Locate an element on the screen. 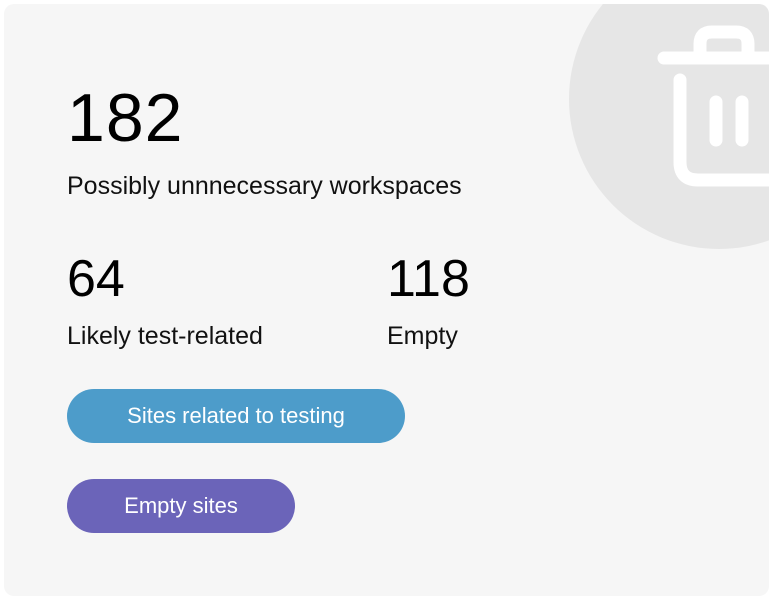 The image size is (775, 601). empty-label: Empty is located at coordinates (422, 336).